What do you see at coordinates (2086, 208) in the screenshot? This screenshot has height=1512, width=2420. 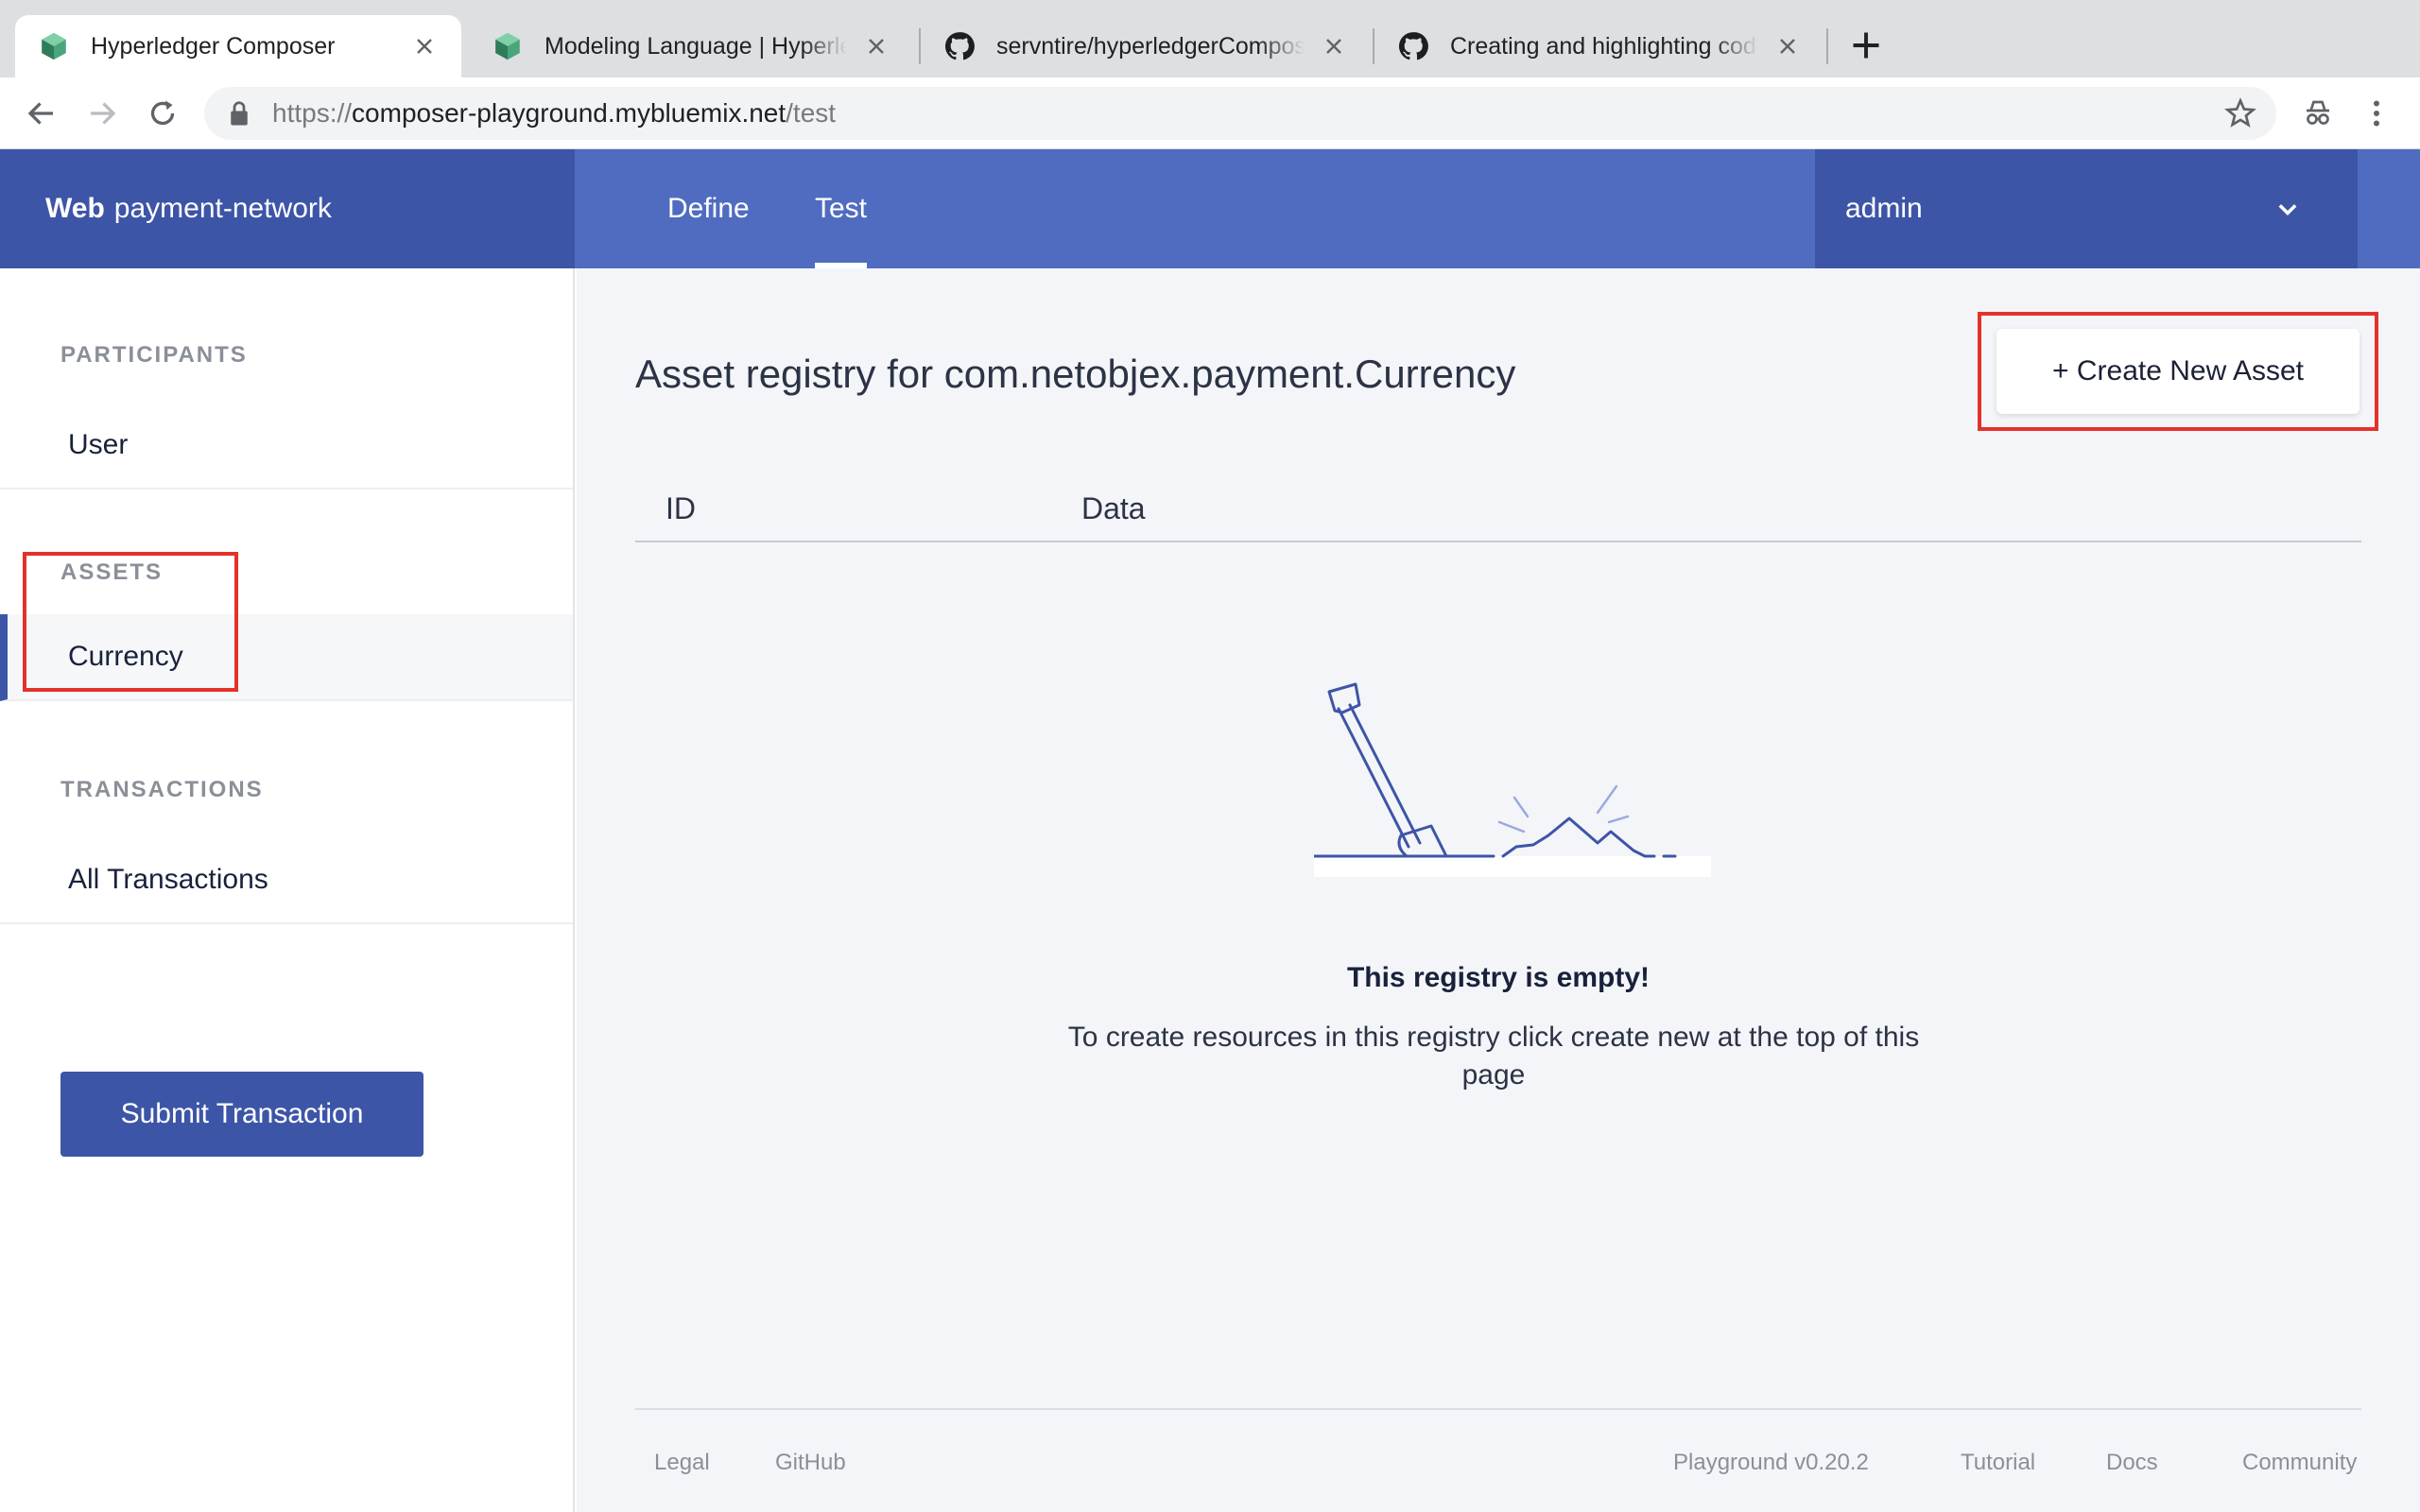 I see `user-menu: admin` at bounding box center [2086, 208].